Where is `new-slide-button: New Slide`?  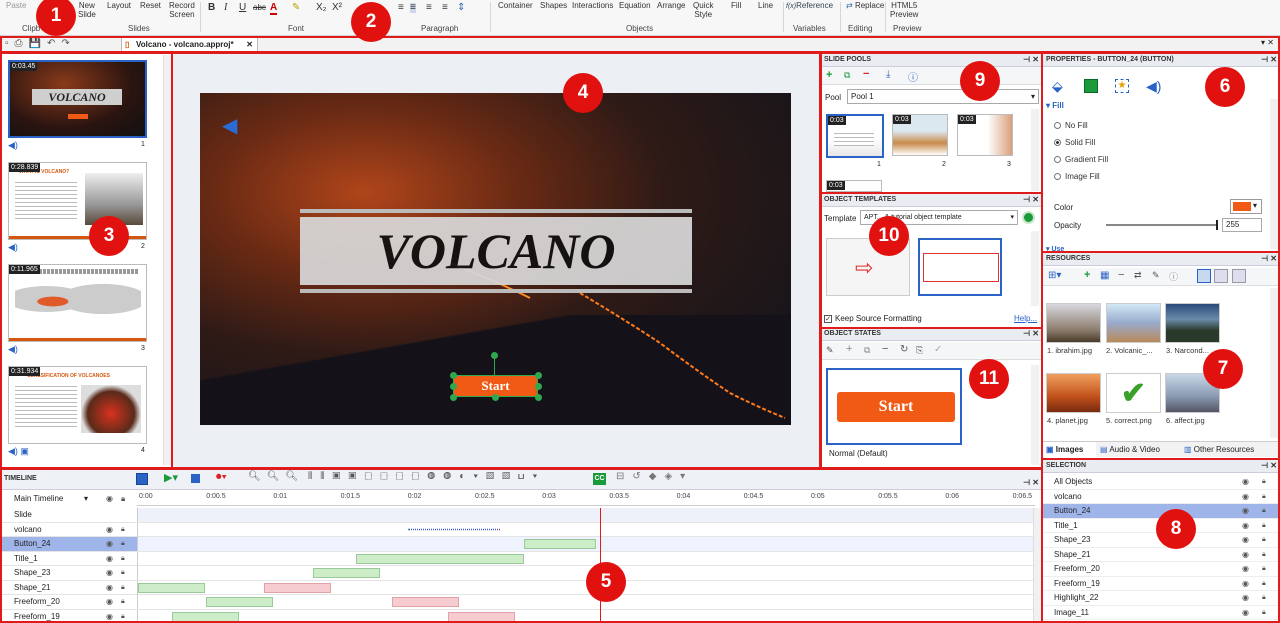 new-slide-button: New Slide is located at coordinates (87, 10).